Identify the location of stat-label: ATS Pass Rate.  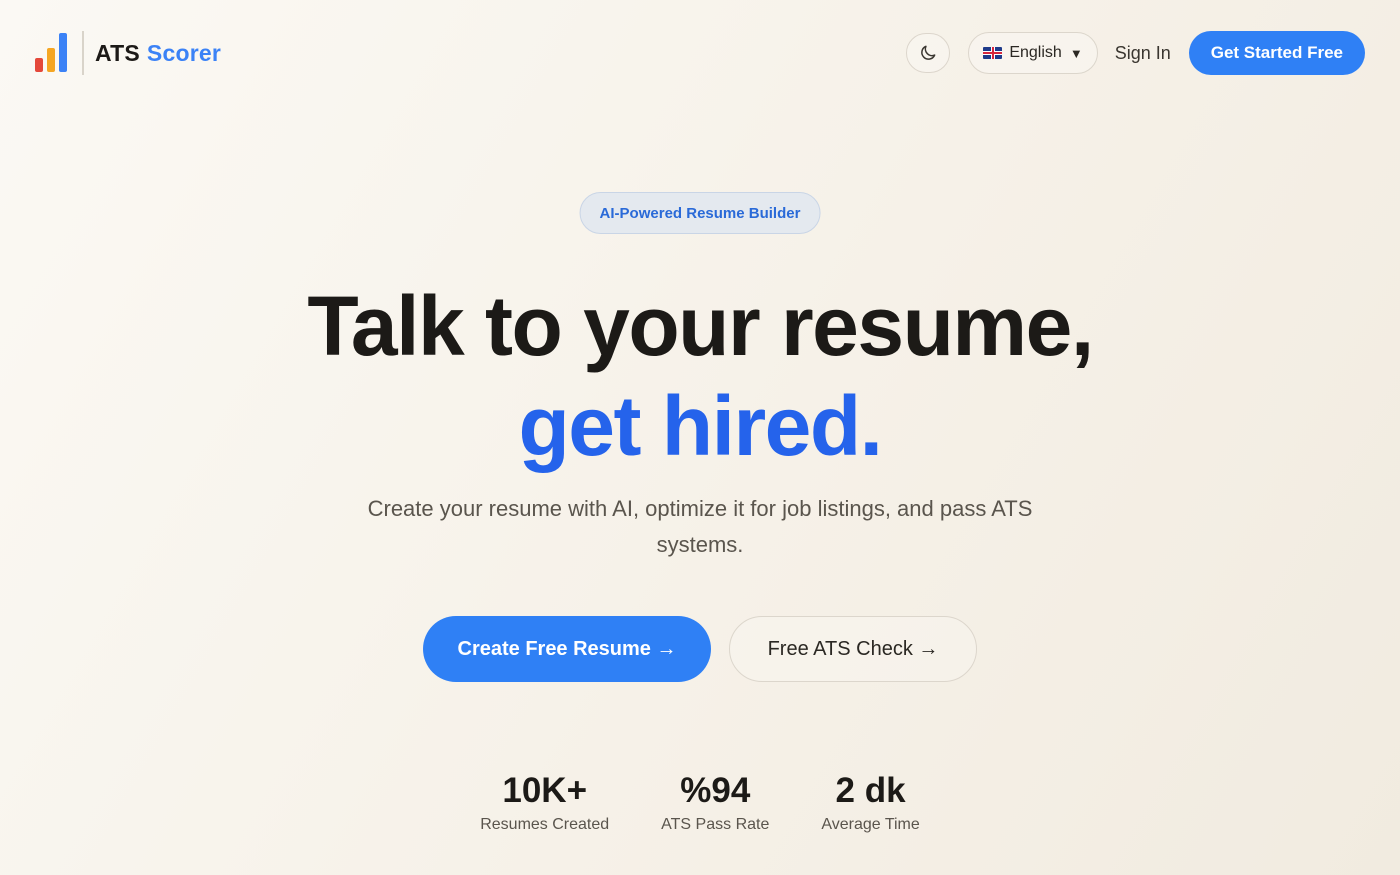
(715, 824).